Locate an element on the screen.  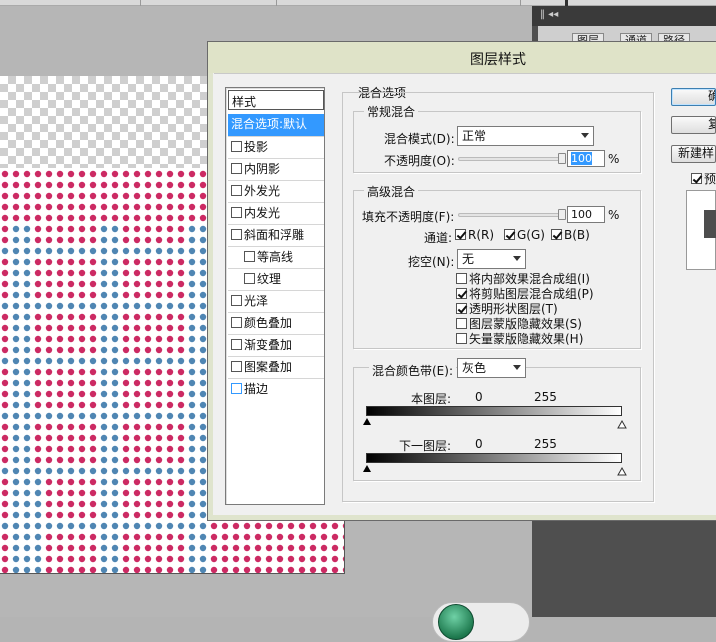
this-layer-max: 255 is located at coordinates (545, 397).